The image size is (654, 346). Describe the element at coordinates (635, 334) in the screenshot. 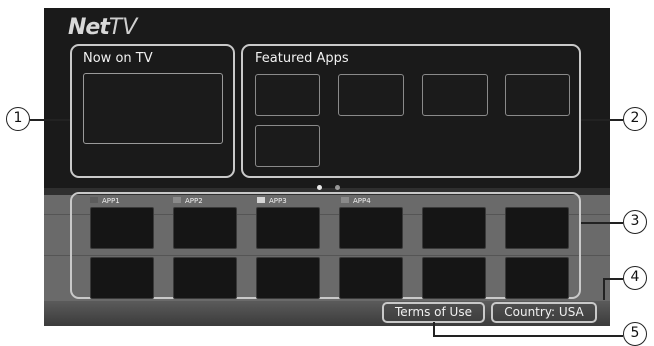

I see `callout-5: 5` at that location.